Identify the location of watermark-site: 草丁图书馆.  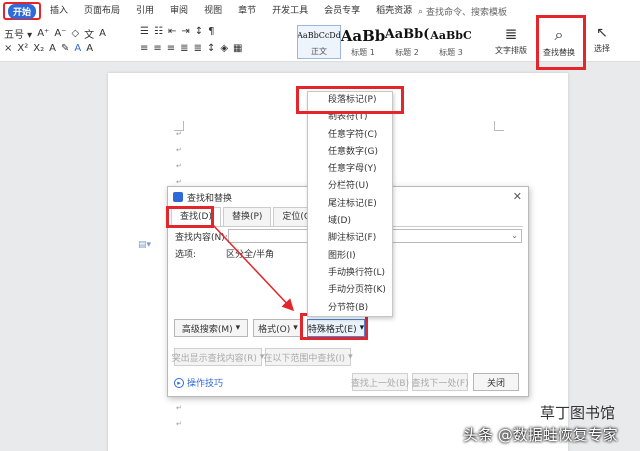
(578, 413).